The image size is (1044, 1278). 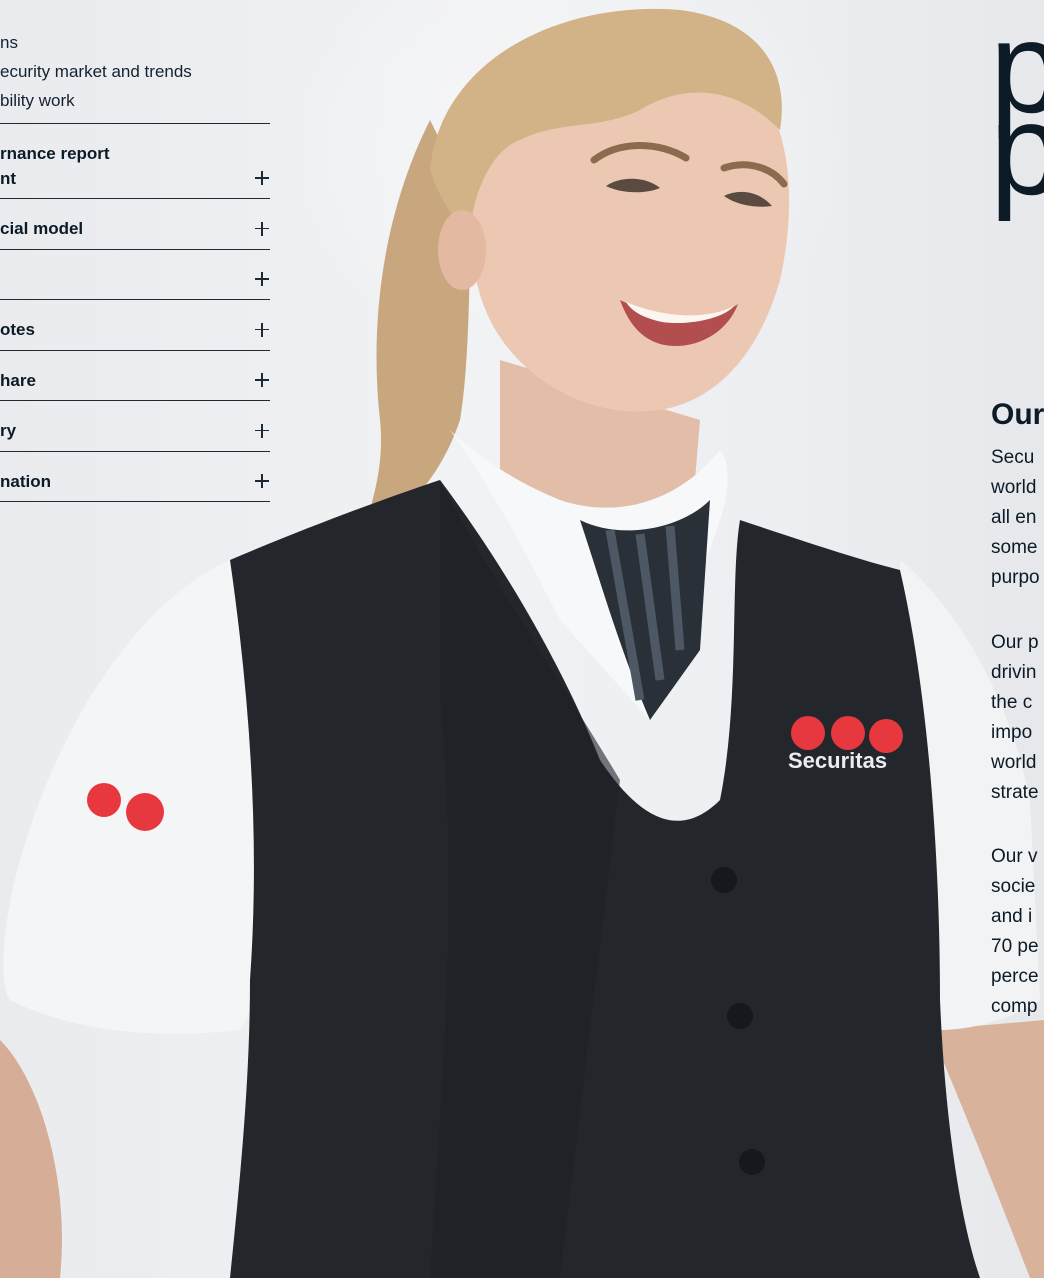 What do you see at coordinates (135, 376) in the screenshot?
I see `nav-group-share: hare` at bounding box center [135, 376].